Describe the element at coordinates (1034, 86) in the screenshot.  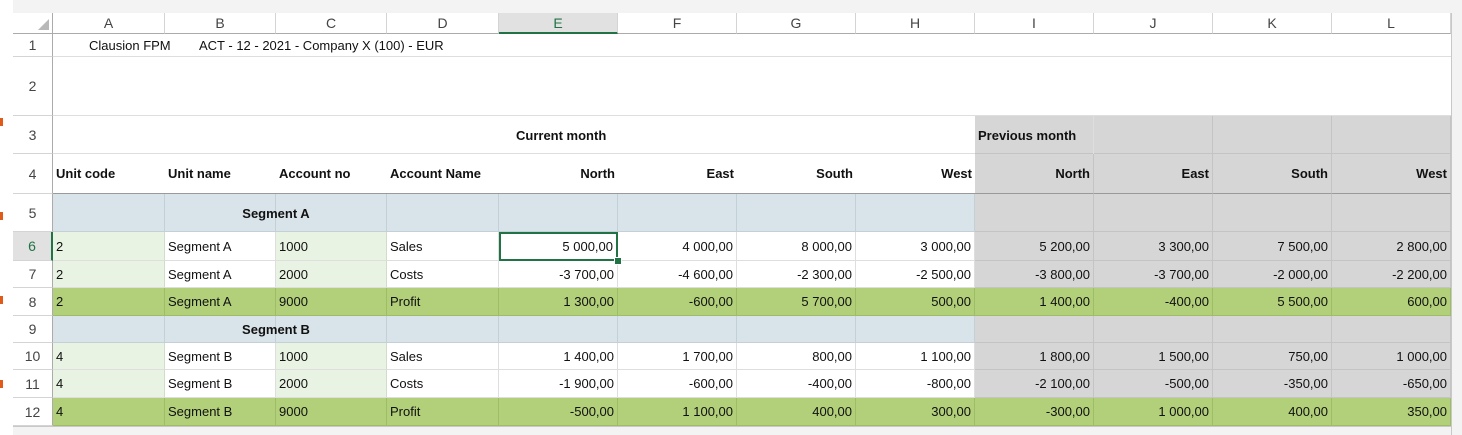
I see `cell-i2` at that location.